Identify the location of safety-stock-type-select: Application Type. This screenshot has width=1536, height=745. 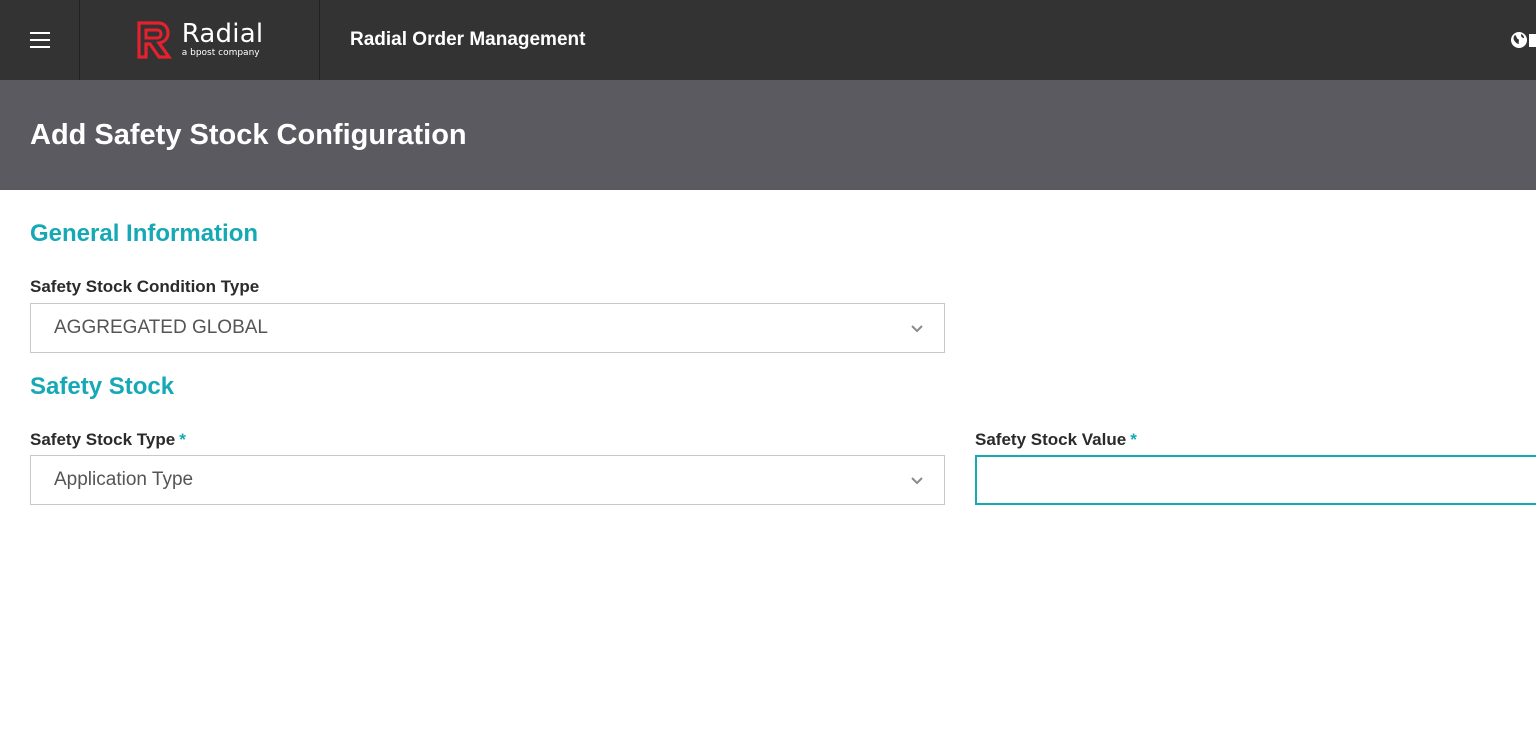
(487, 480).